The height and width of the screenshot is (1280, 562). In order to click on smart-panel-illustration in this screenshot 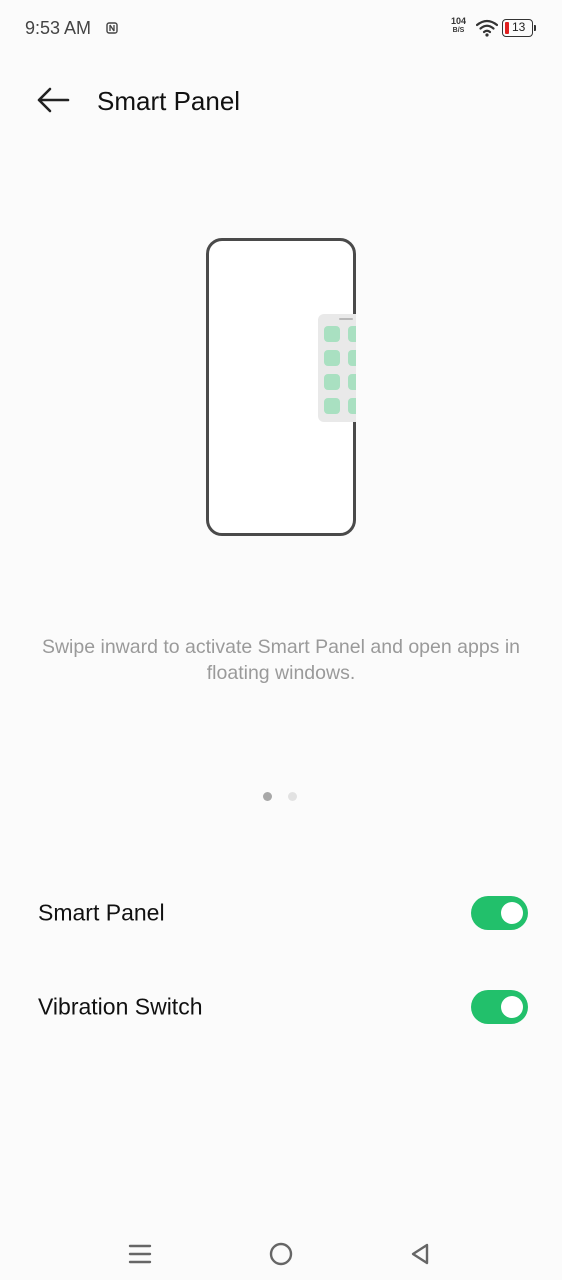, I will do `click(281, 387)`.